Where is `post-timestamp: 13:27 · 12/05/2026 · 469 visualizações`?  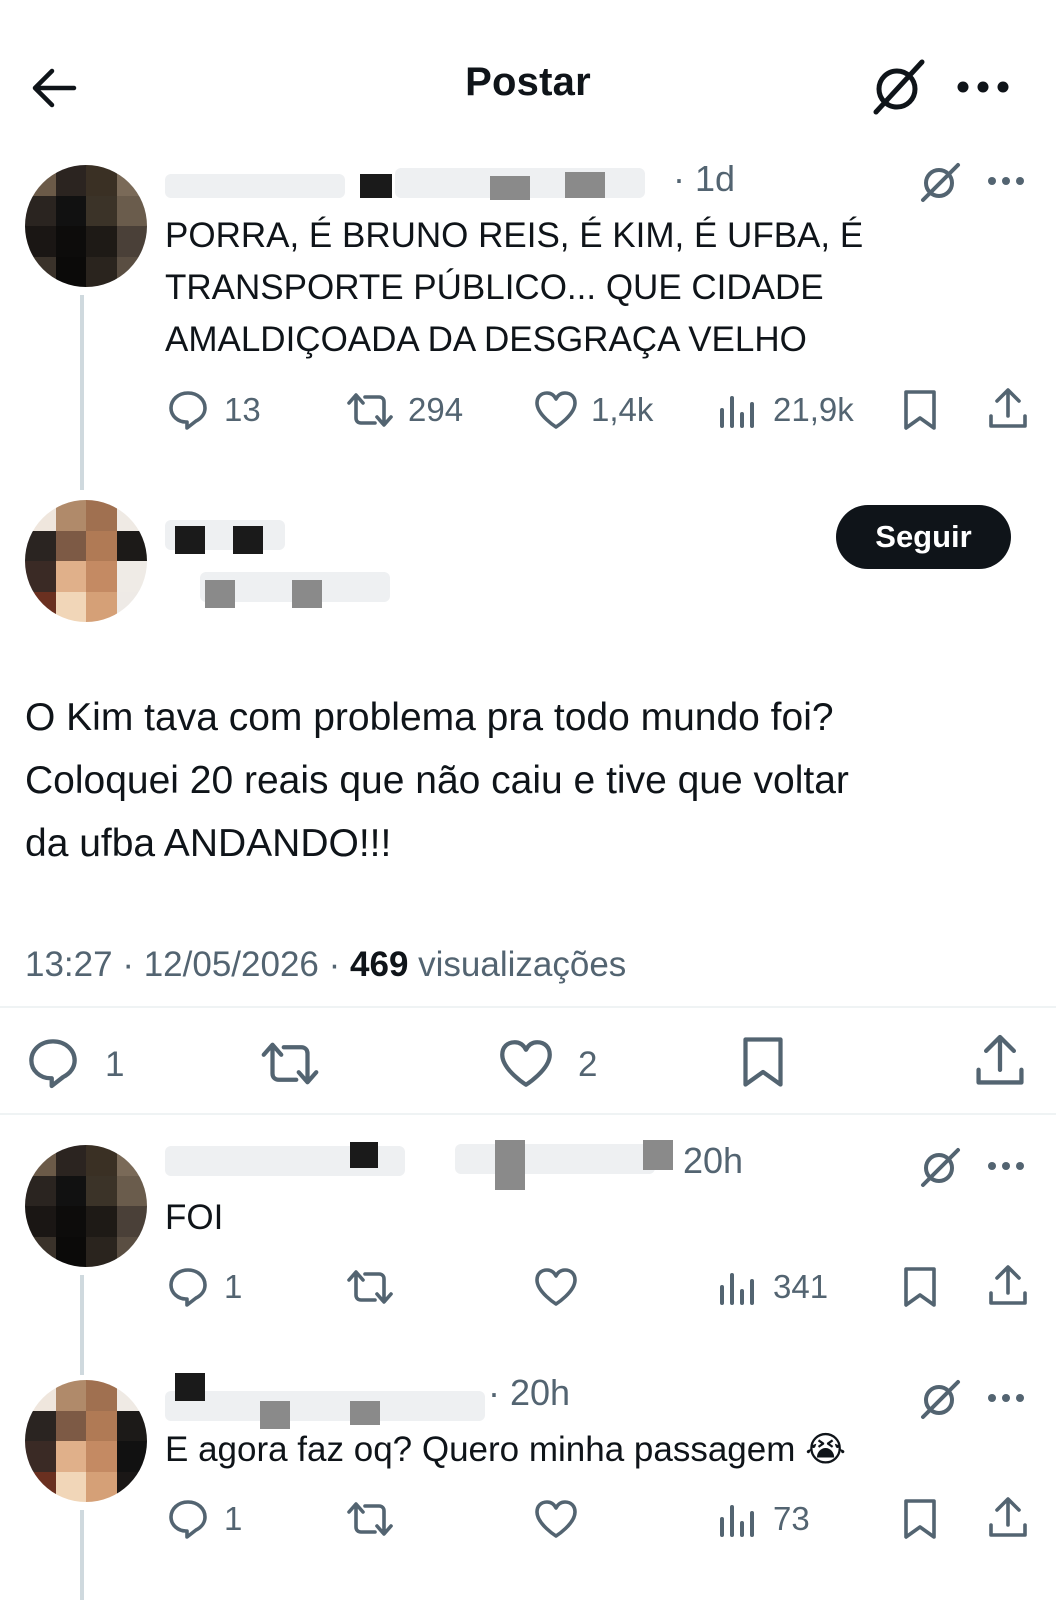
post-timestamp: 13:27 · 12/05/2026 · 469 visualizações is located at coordinates (325, 965).